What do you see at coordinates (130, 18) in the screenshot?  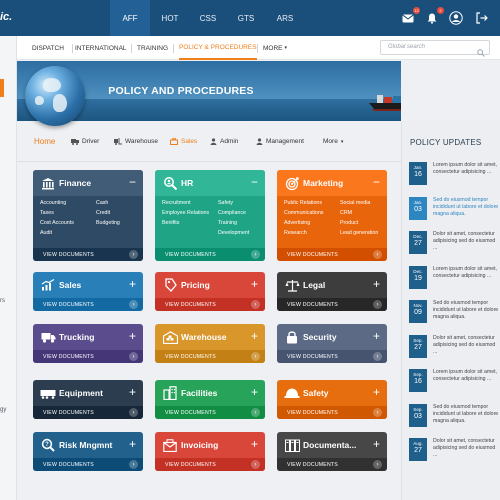 I see `tab-aff: AFF` at bounding box center [130, 18].